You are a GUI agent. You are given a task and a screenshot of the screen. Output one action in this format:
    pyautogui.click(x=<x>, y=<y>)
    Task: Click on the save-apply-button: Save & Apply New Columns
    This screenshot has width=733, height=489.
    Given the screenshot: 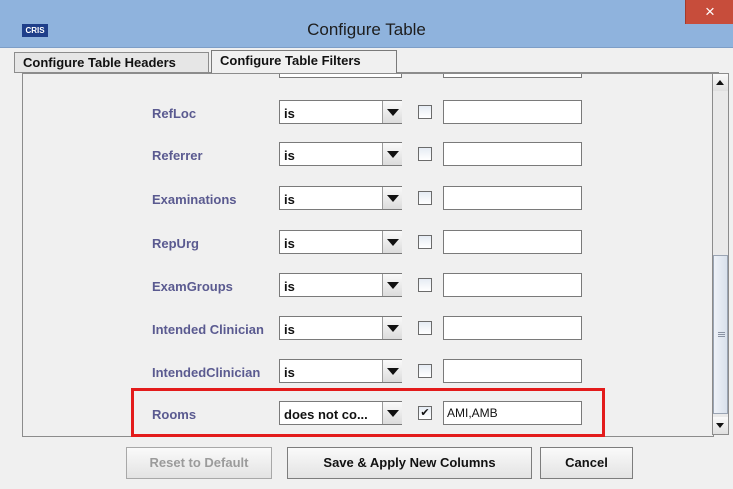 What is the action you would take?
    pyautogui.click(x=409, y=463)
    